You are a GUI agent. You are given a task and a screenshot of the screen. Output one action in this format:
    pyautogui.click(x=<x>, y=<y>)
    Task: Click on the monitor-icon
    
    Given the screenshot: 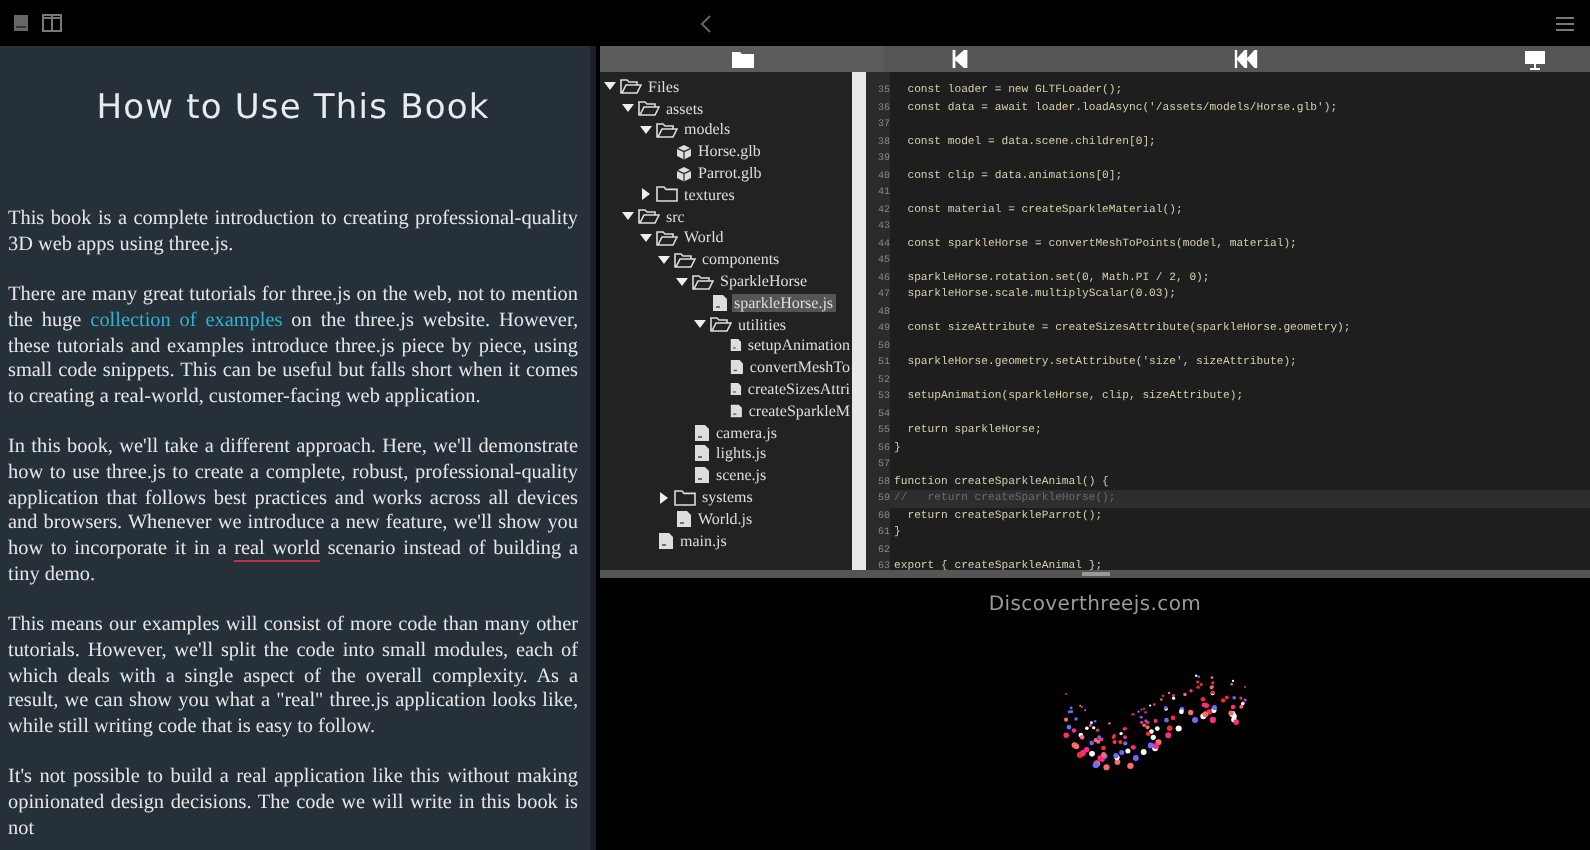 What is the action you would take?
    pyautogui.click(x=1535, y=59)
    